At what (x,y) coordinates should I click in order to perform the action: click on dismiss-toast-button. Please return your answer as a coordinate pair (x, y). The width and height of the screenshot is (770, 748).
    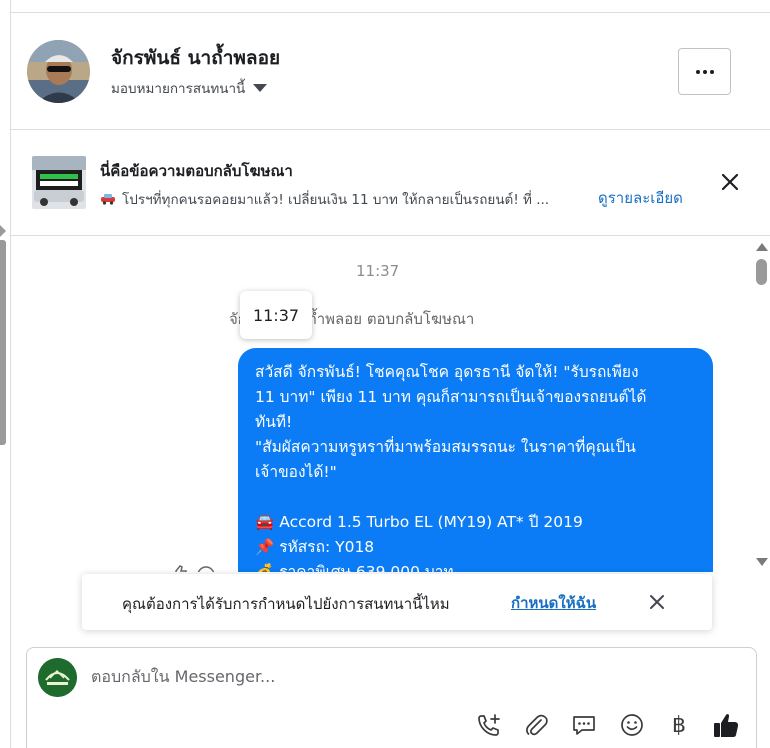
    Looking at the image, I should click on (657, 602).